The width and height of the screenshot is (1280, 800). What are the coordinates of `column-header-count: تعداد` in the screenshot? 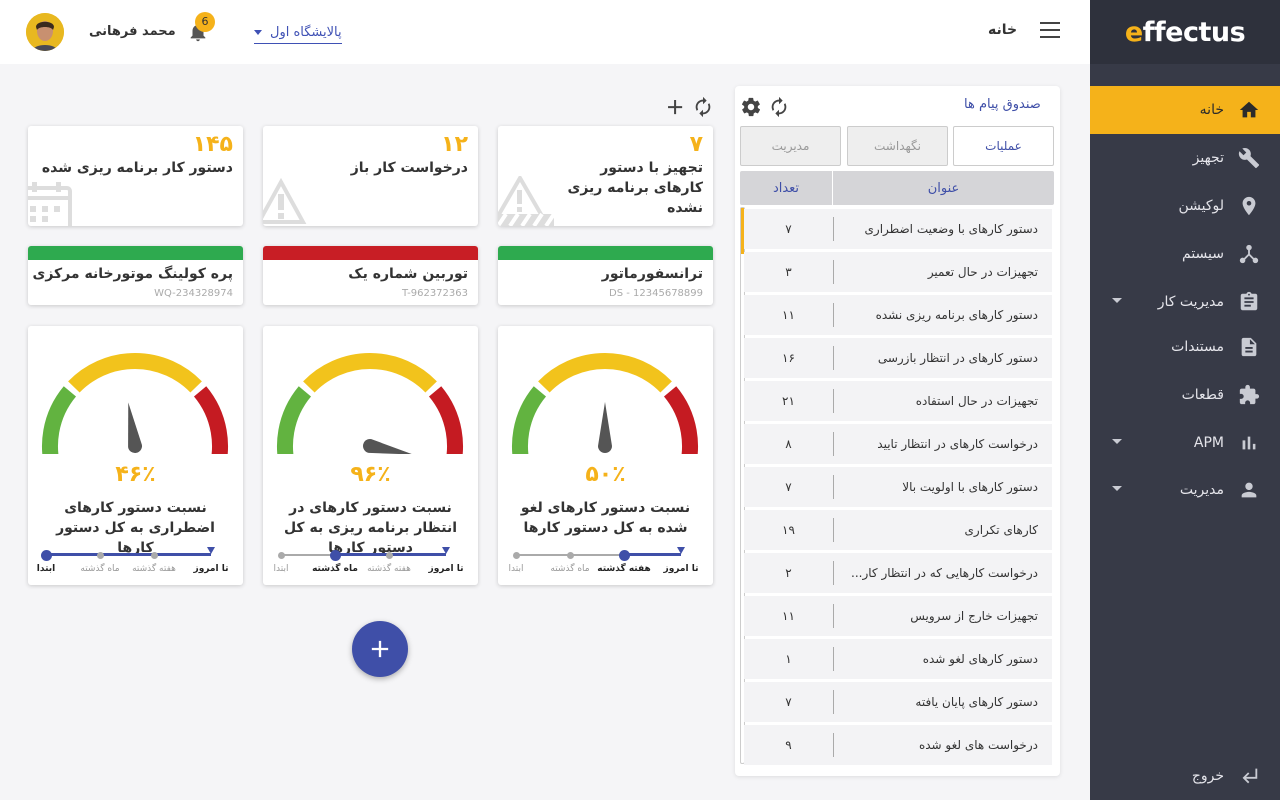 It's located at (786, 188).